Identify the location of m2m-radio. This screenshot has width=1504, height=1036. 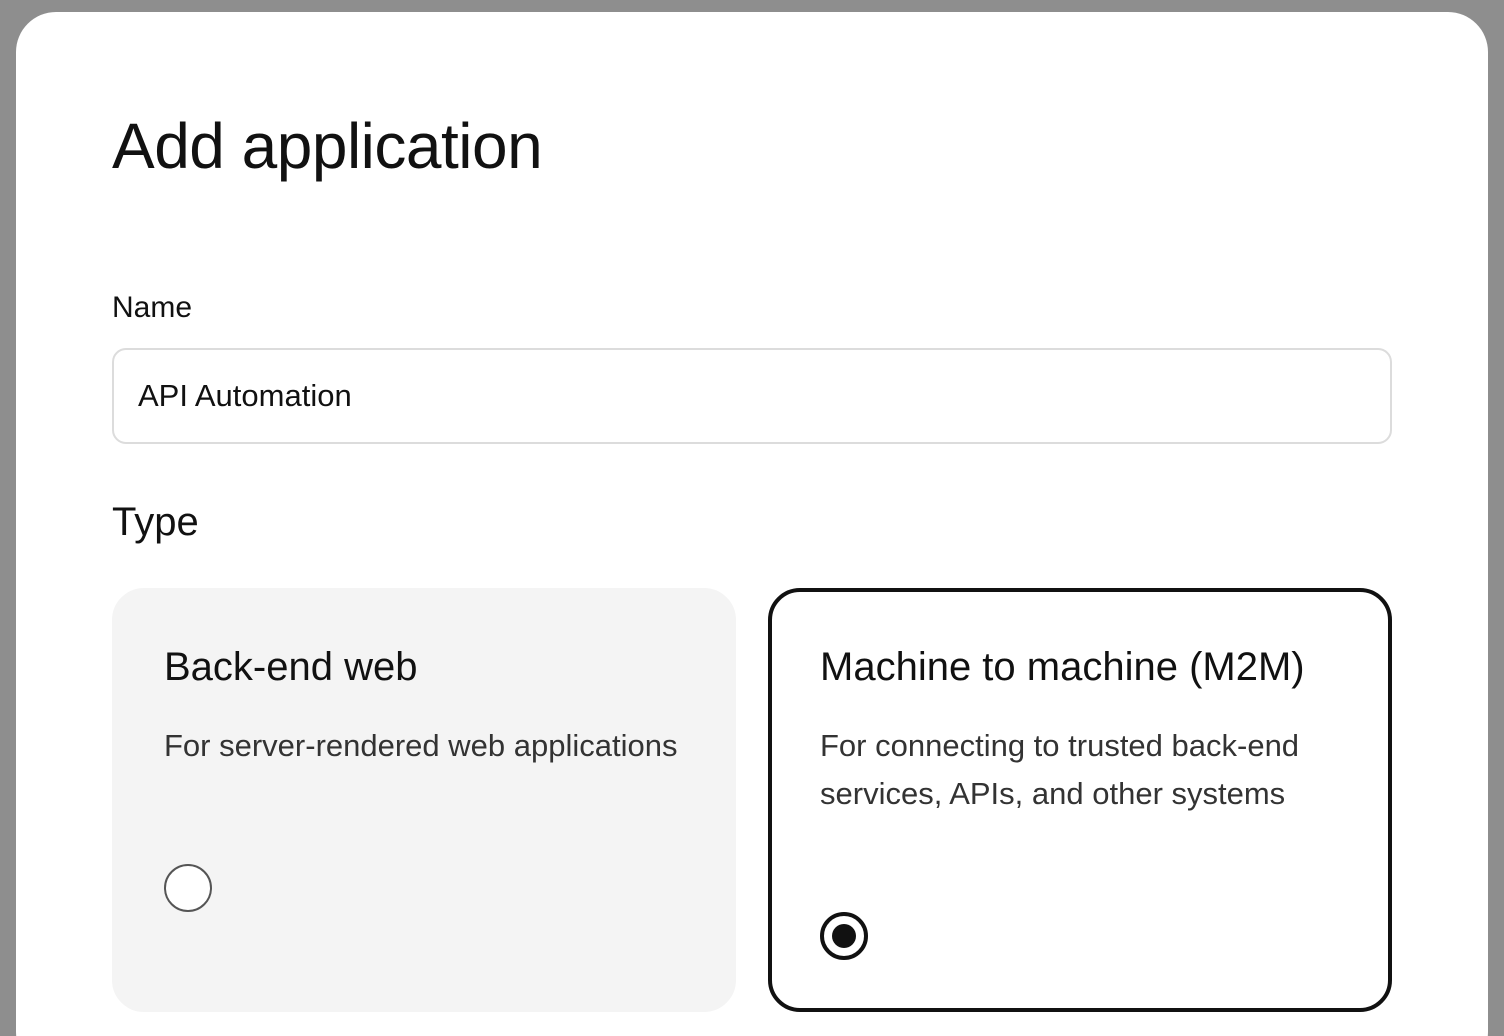
(844, 936).